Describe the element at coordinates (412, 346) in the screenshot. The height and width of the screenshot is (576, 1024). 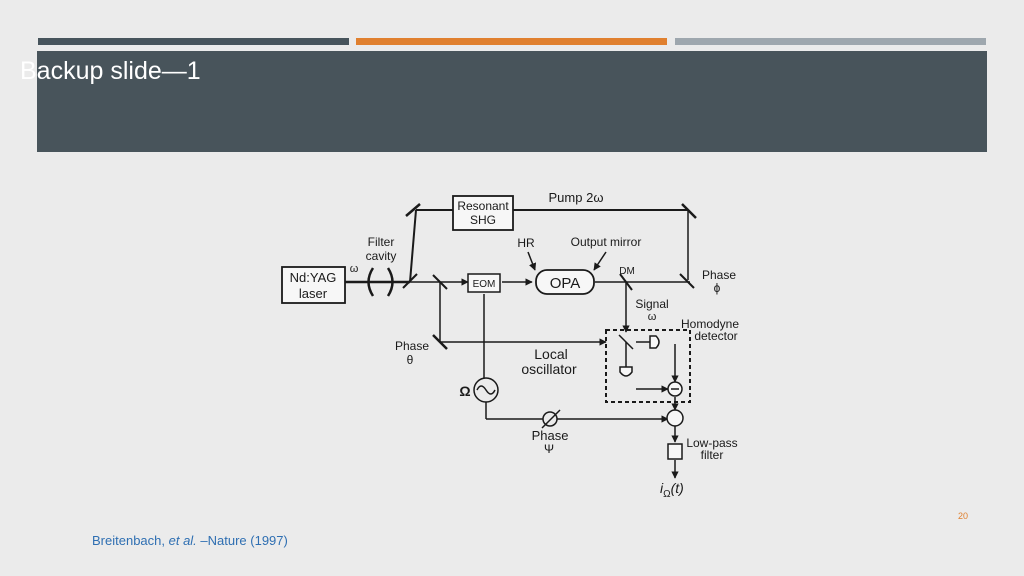
I see `label-phase-theta-line1: Phase` at that location.